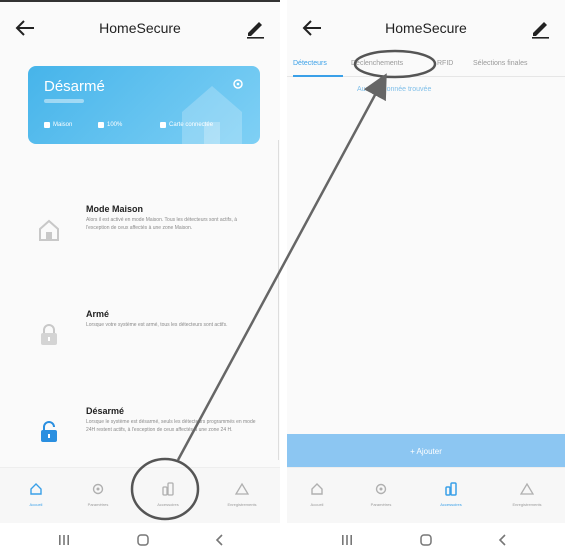 This screenshot has height=557, width=565. Describe the element at coordinates (115, 125) in the screenshot. I see `card-info-label: 100%` at that location.